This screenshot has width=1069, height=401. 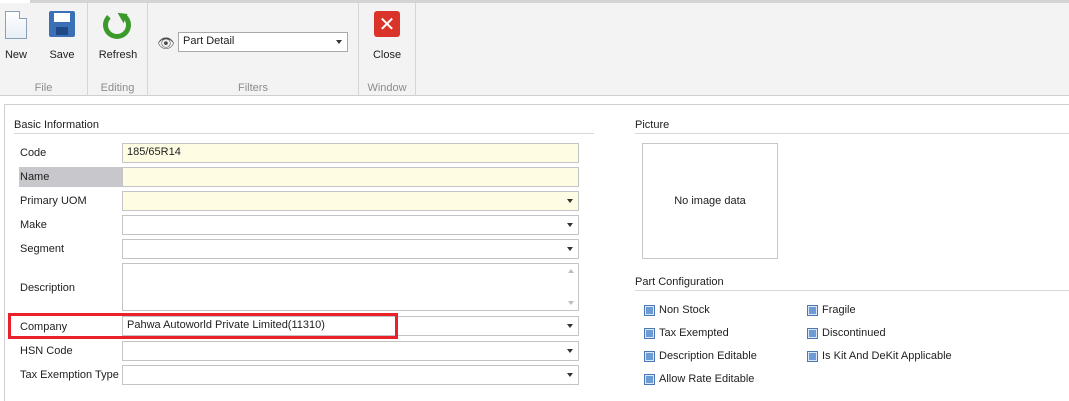 What do you see at coordinates (387, 55) in the screenshot?
I see `close-button-label: Close` at bounding box center [387, 55].